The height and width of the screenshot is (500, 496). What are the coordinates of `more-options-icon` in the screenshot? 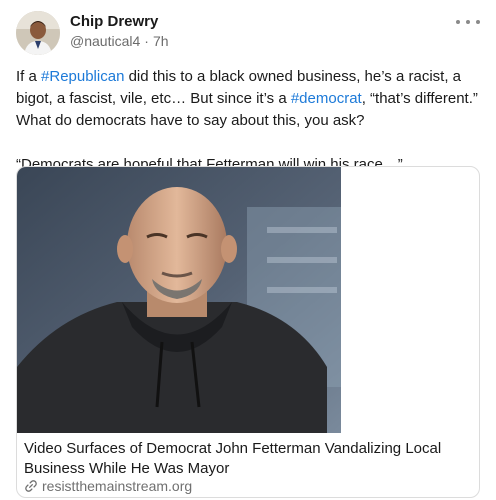 It's located at (468, 22).